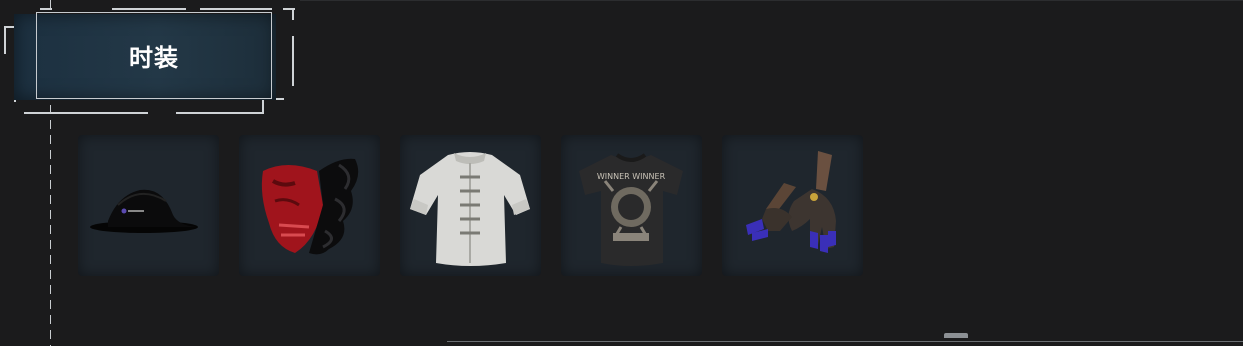 The height and width of the screenshot is (346, 1243). I want to click on hat-item, so click(148, 205).